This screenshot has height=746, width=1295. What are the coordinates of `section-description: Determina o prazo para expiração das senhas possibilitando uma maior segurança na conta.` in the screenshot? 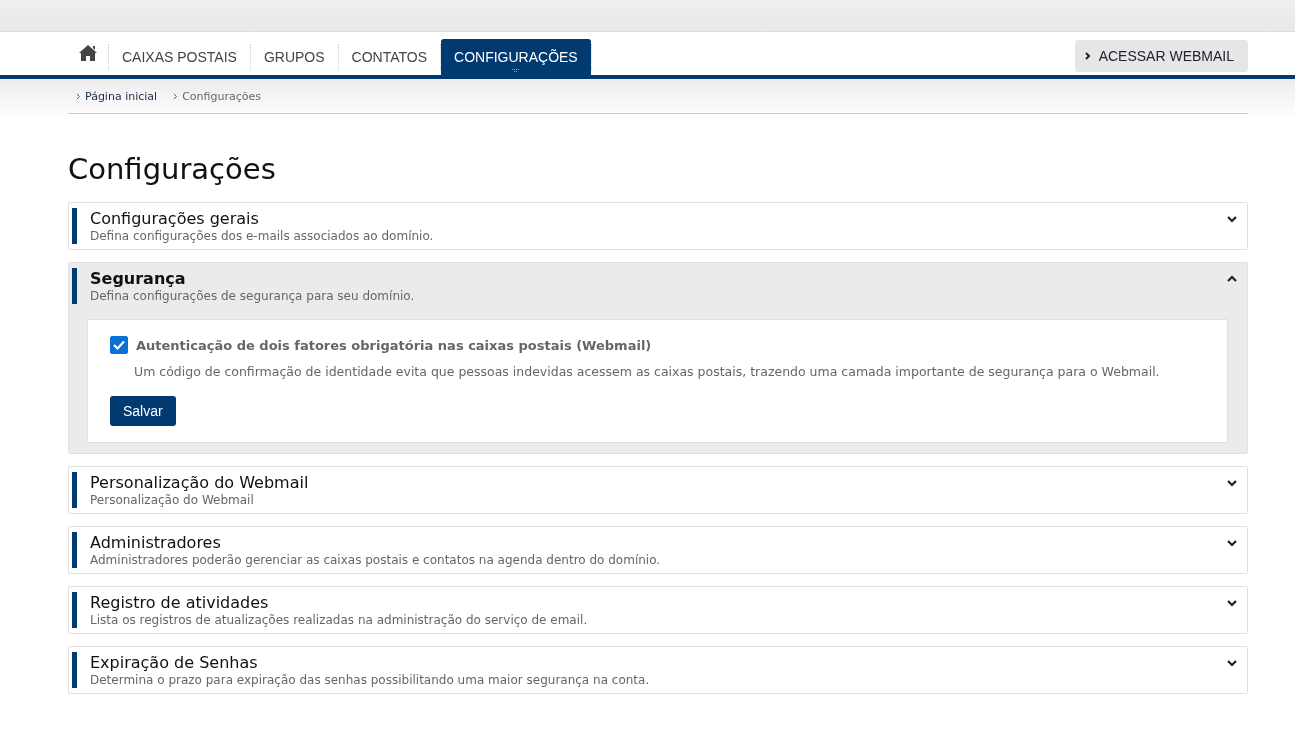 It's located at (370, 680).